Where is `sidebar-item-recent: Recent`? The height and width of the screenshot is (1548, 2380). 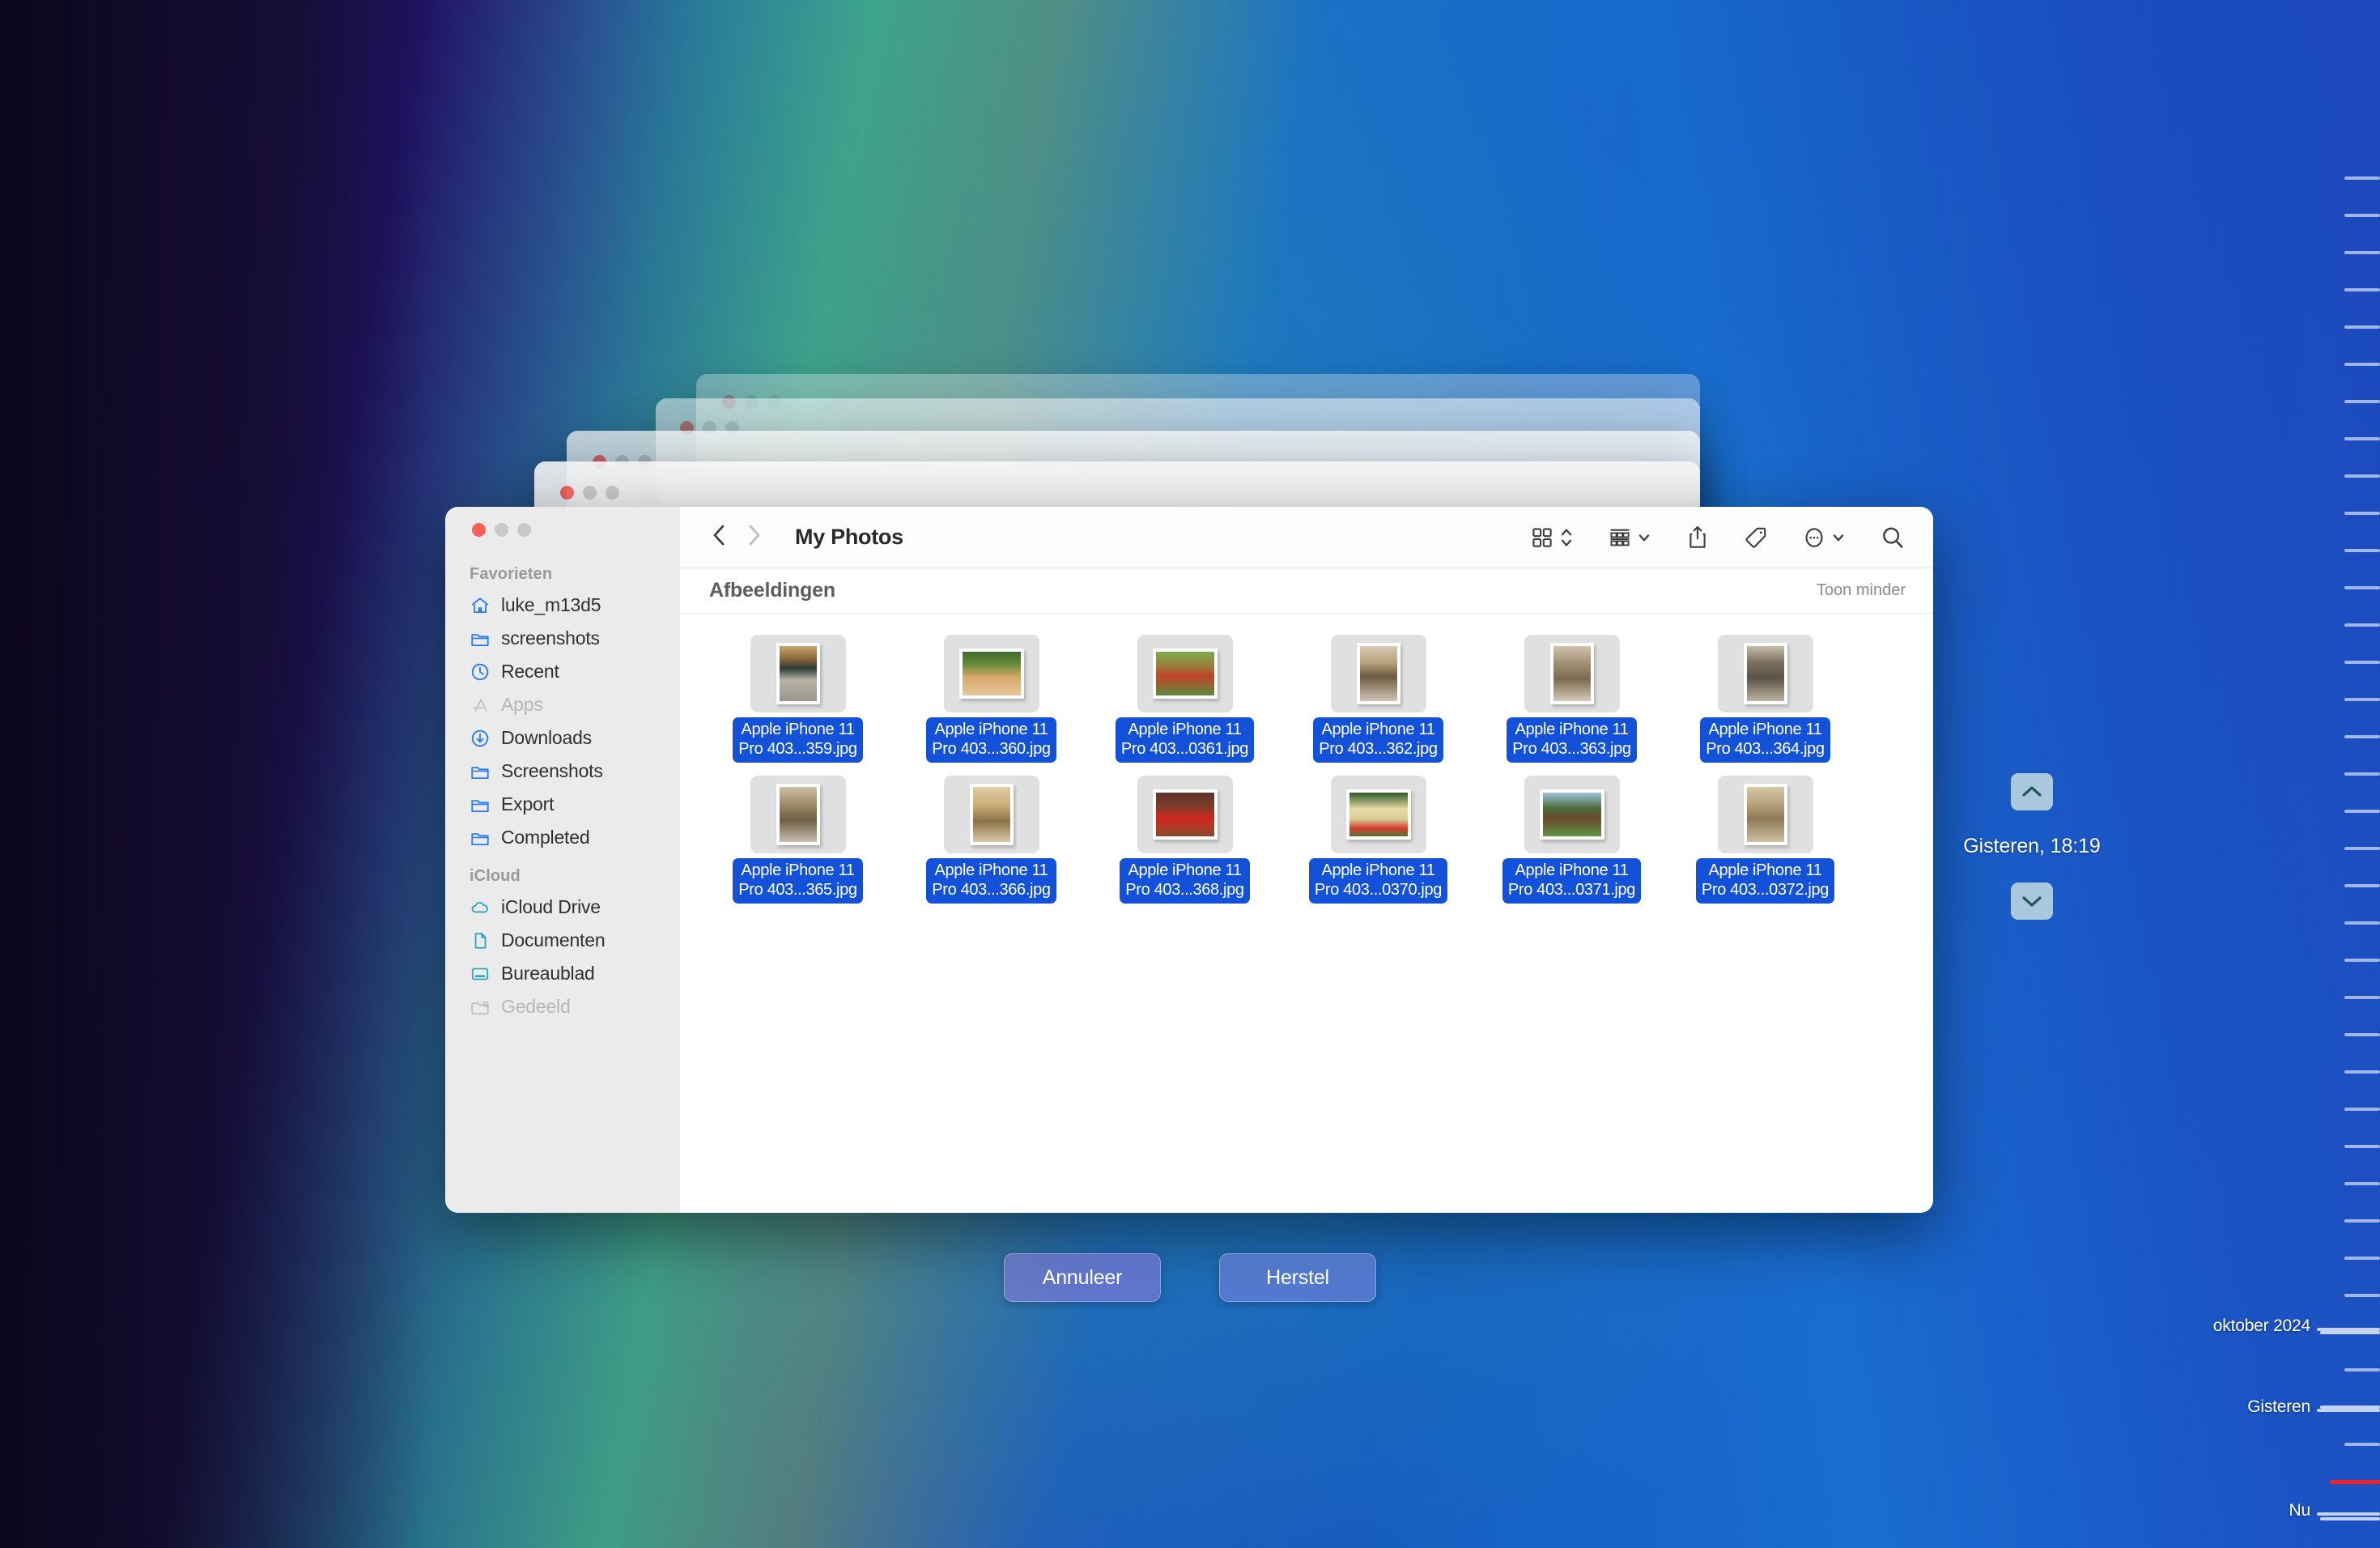 sidebar-item-recent: Recent is located at coordinates (562, 671).